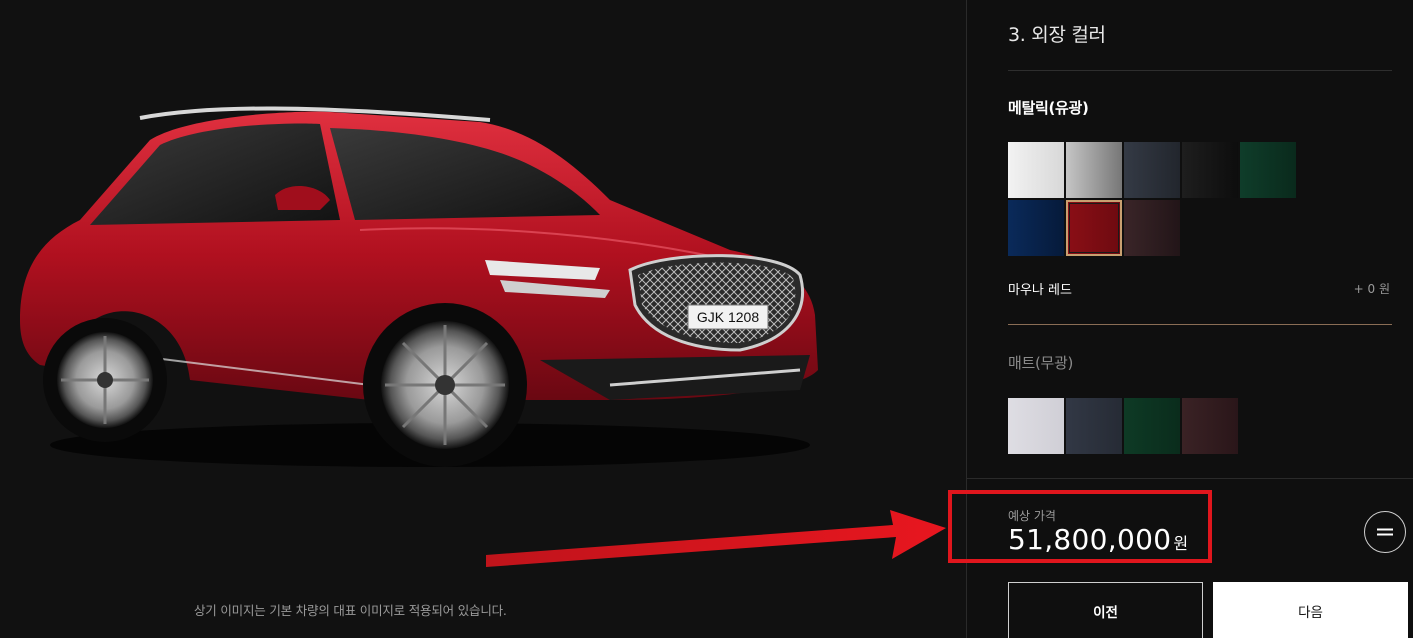 This screenshot has height=638, width=1413. I want to click on price-amount: 51,800,000, so click(1090, 539).